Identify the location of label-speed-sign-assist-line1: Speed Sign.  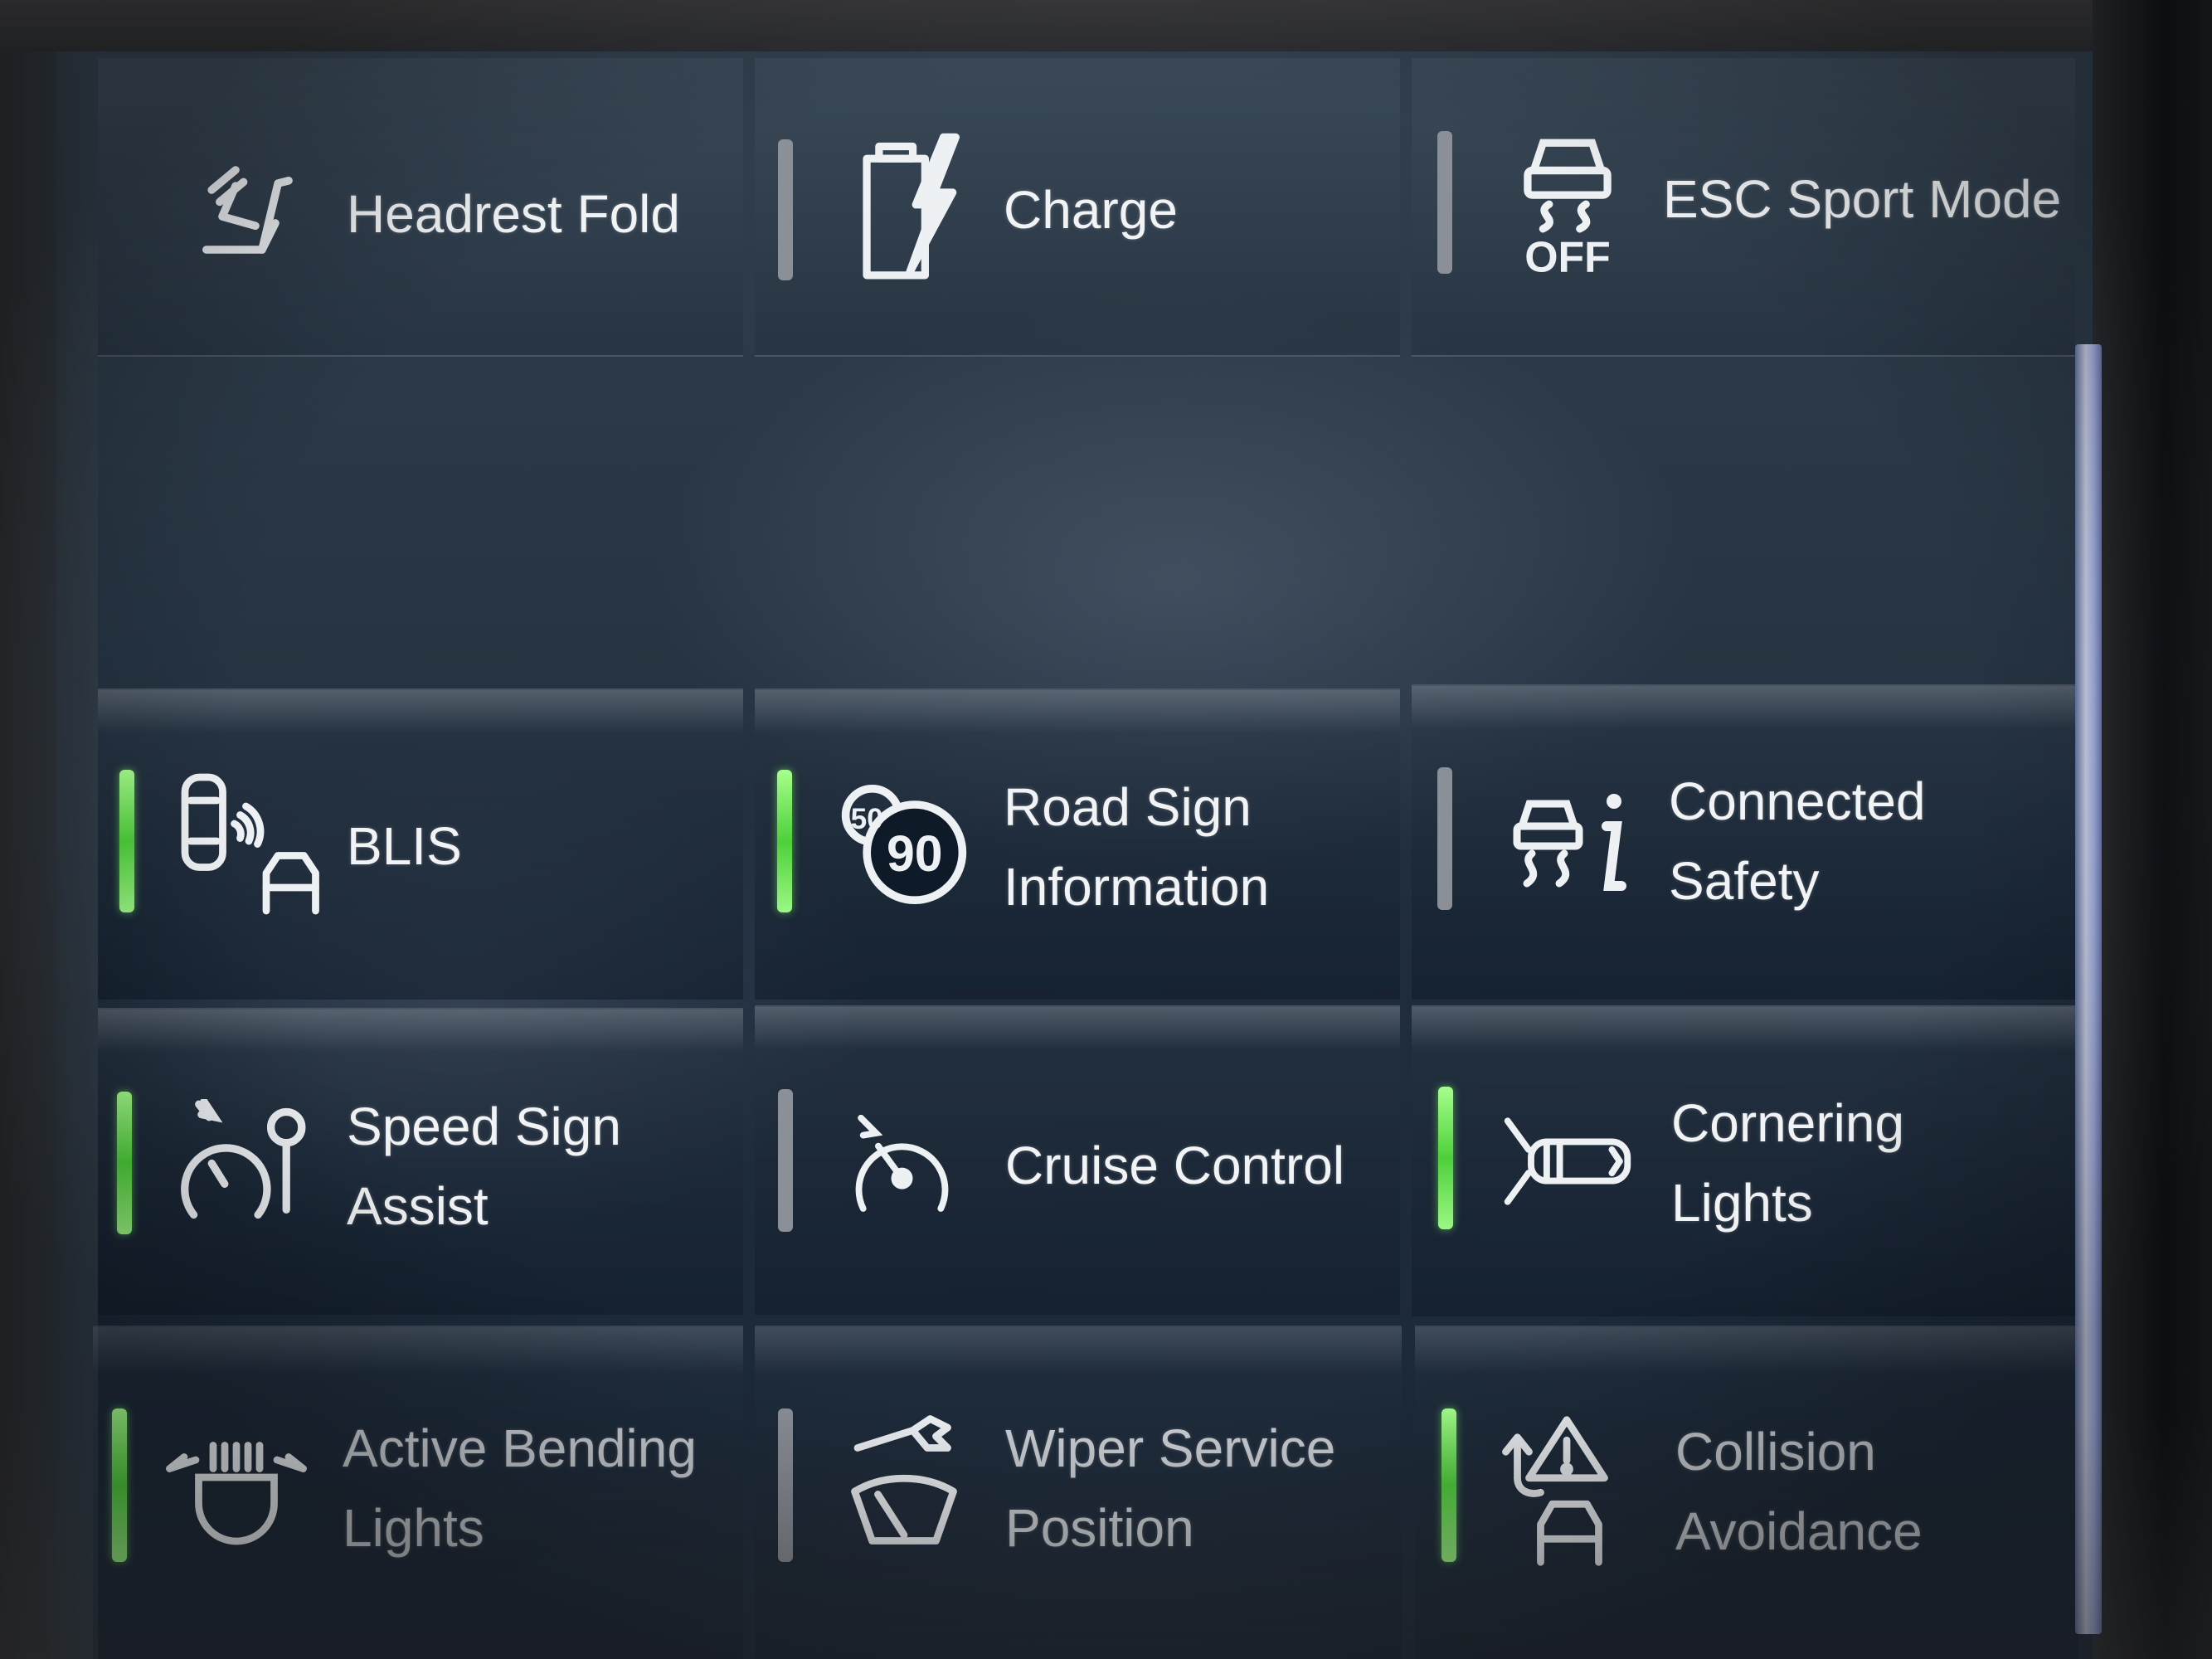
(484, 1126).